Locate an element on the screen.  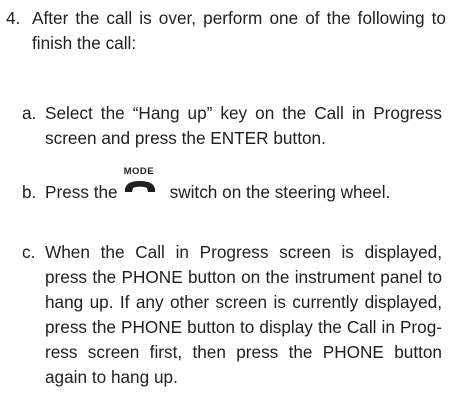
mode-switch-icon: MODE is located at coordinates (142, 182).